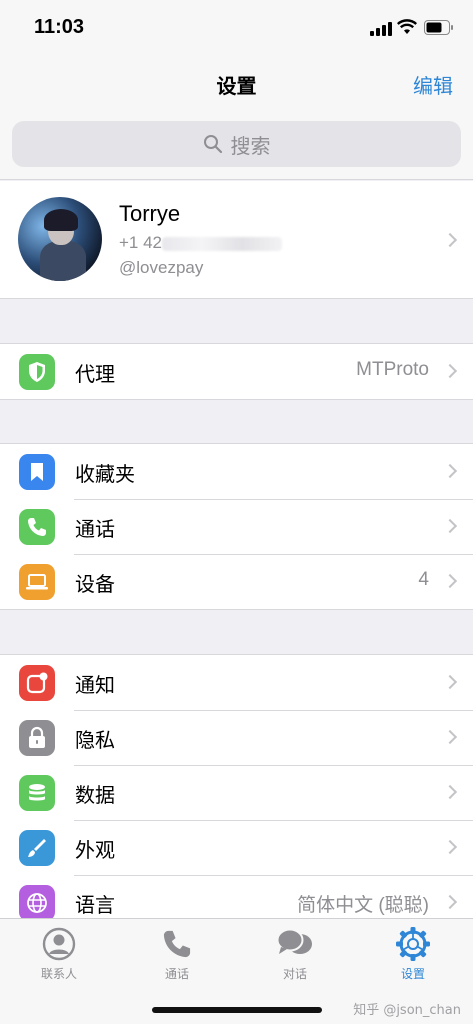 The height and width of the screenshot is (1024, 473). Describe the element at coordinates (37, 793) in the screenshot. I see `database-icon` at that location.